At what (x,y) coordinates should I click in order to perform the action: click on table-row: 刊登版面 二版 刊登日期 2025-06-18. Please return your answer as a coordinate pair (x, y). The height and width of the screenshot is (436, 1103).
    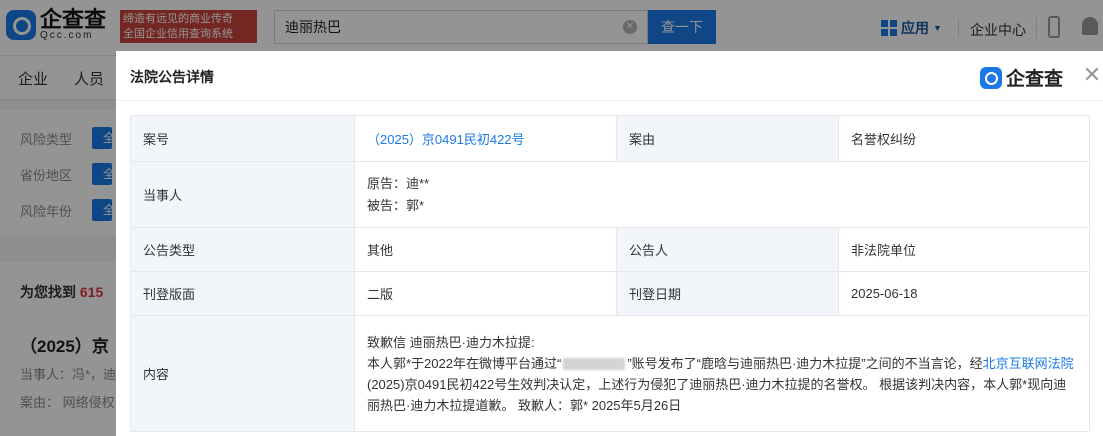
    Looking at the image, I should click on (610, 293).